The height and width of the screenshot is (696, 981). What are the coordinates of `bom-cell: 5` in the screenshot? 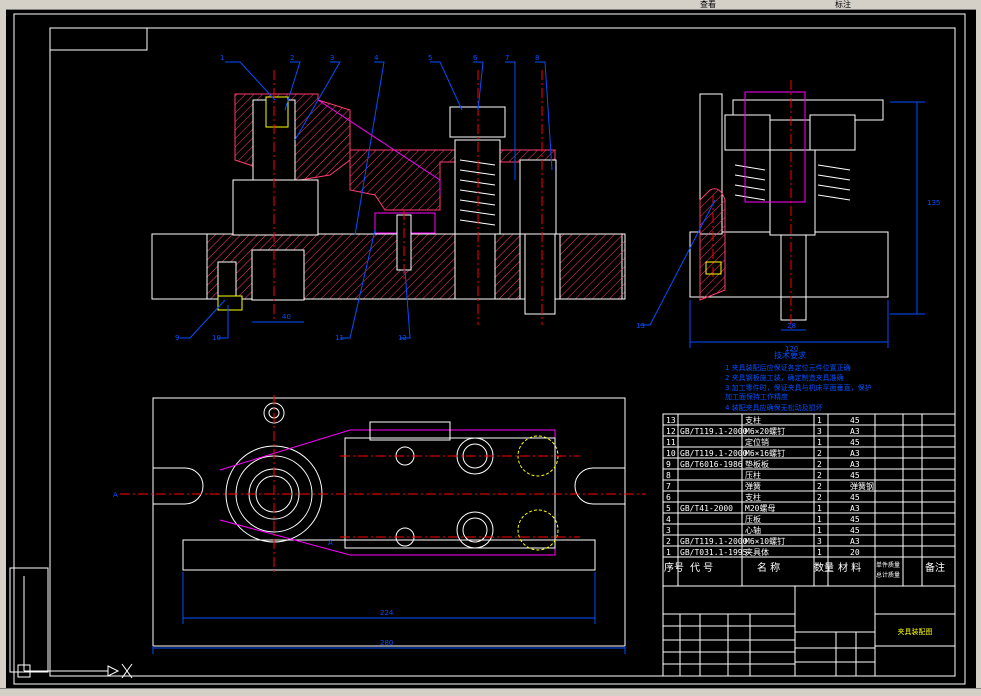 It's located at (668, 508).